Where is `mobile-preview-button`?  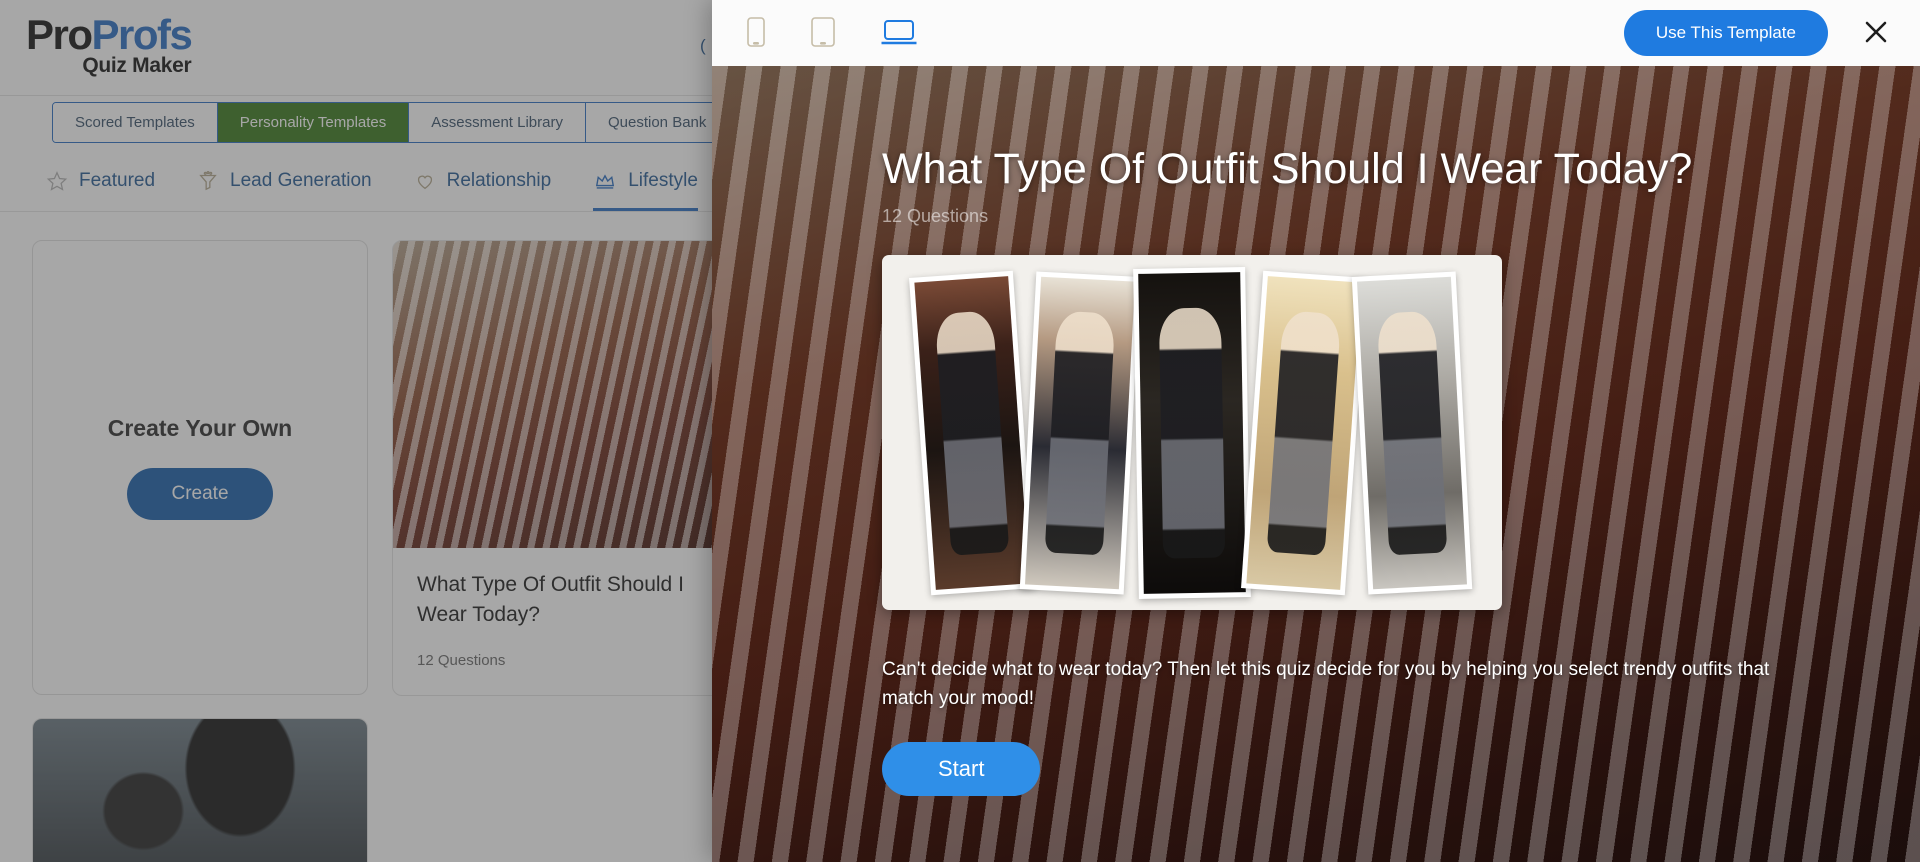 mobile-preview-button is located at coordinates (756, 33).